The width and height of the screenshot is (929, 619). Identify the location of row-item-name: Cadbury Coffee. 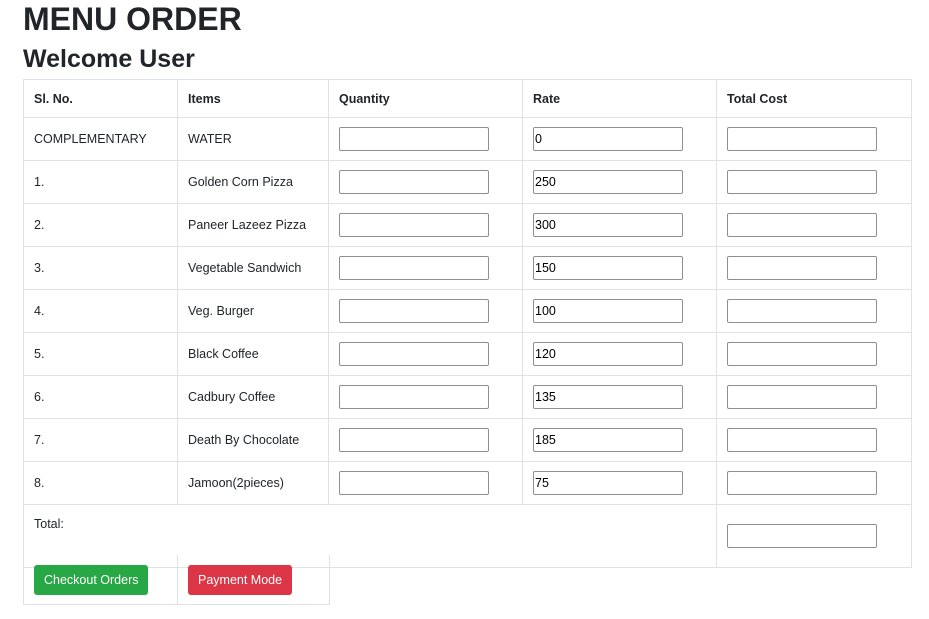
(253, 397).